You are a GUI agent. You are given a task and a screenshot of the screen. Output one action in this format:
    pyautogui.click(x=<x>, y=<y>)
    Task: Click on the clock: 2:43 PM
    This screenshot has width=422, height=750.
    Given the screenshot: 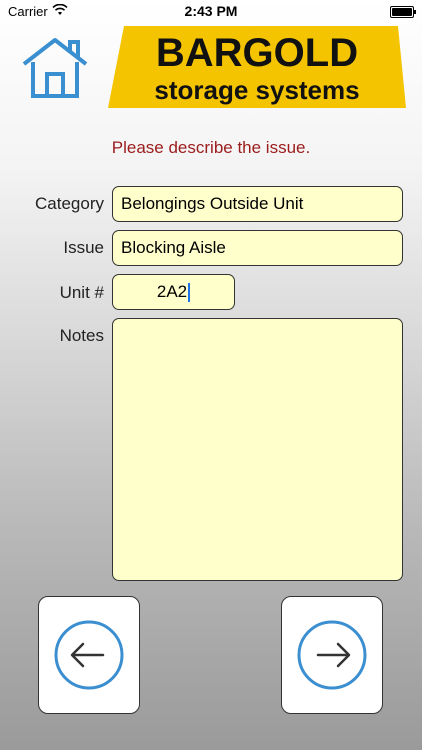 What is the action you would take?
    pyautogui.click(x=211, y=11)
    